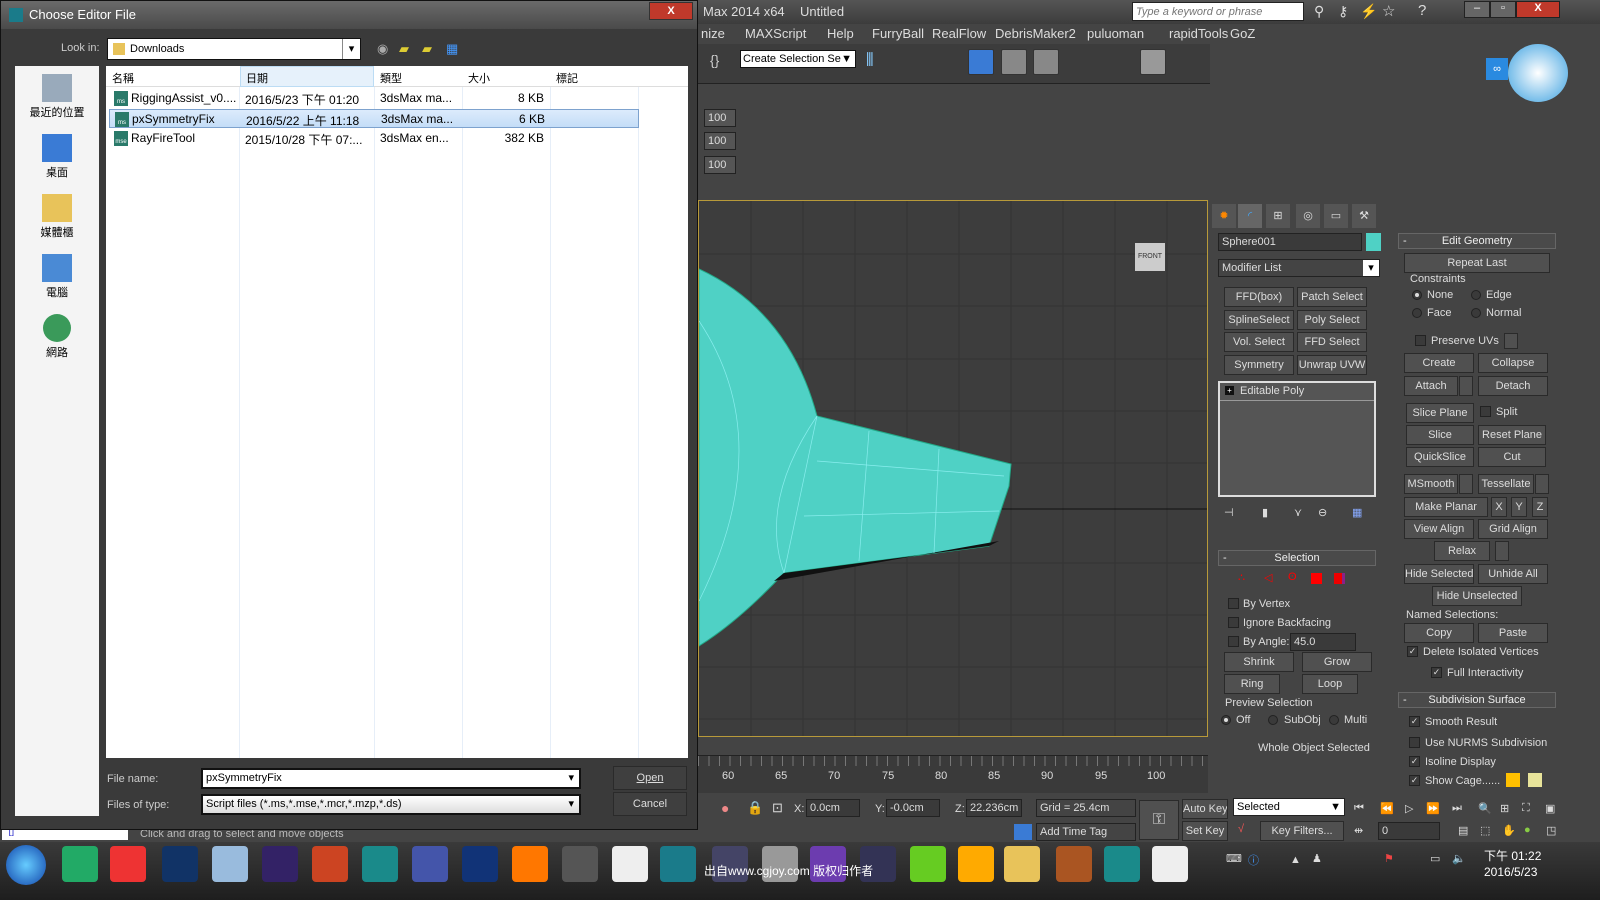 This screenshot has height=900, width=1600. I want to click on flag-icon: ⚑, so click(1389, 858).